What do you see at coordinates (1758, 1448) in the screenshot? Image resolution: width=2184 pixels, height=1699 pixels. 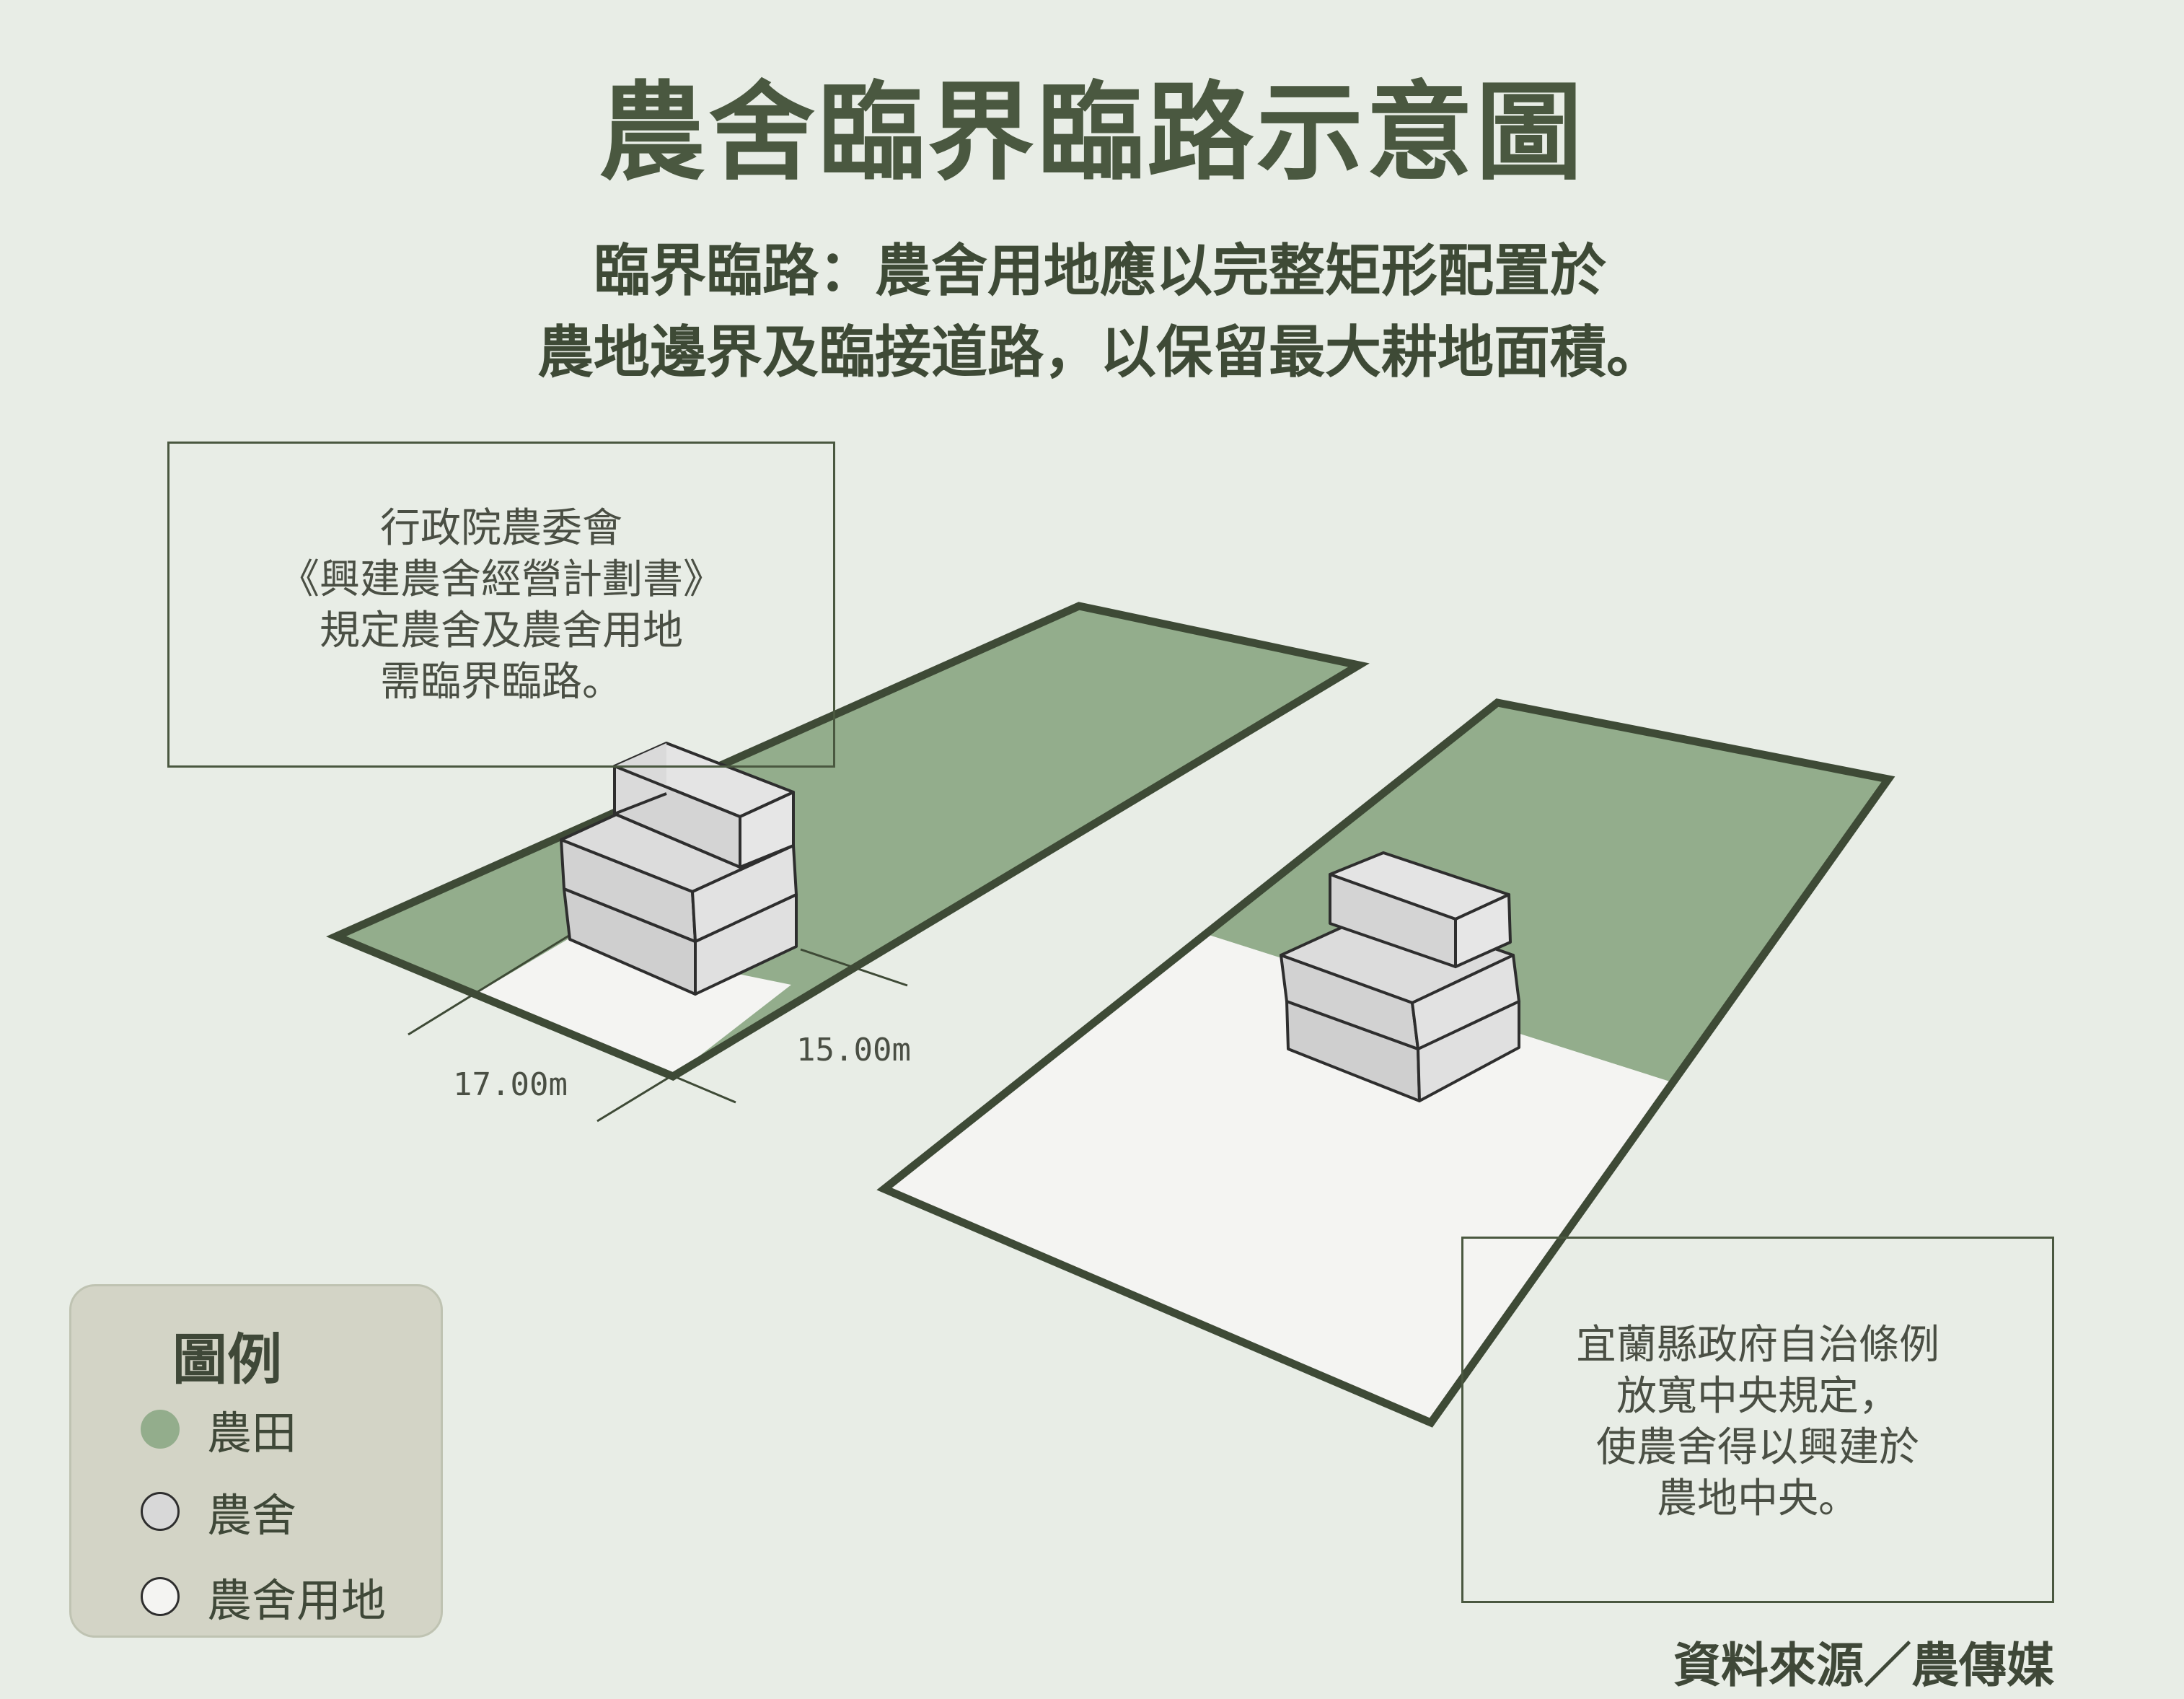 I see `note-line: 使農舍得以興建於` at bounding box center [1758, 1448].